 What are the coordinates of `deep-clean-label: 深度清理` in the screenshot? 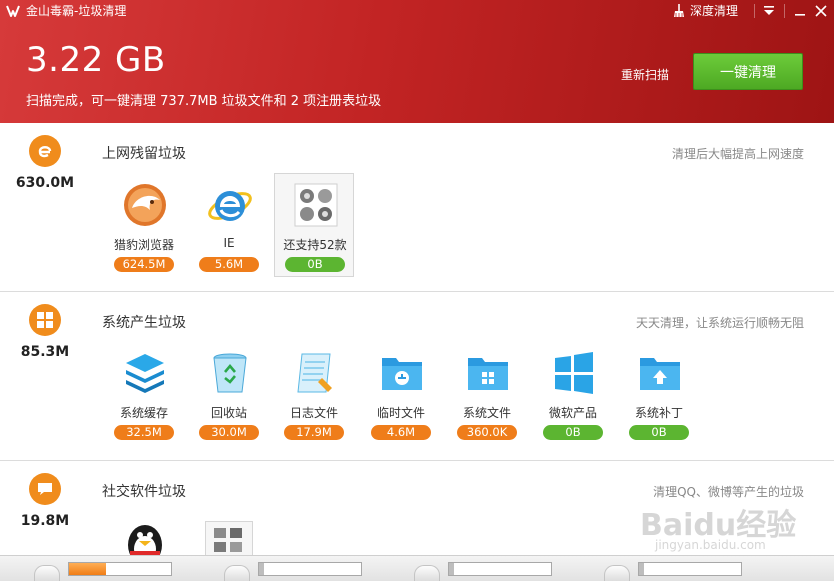 It's located at (714, 11).